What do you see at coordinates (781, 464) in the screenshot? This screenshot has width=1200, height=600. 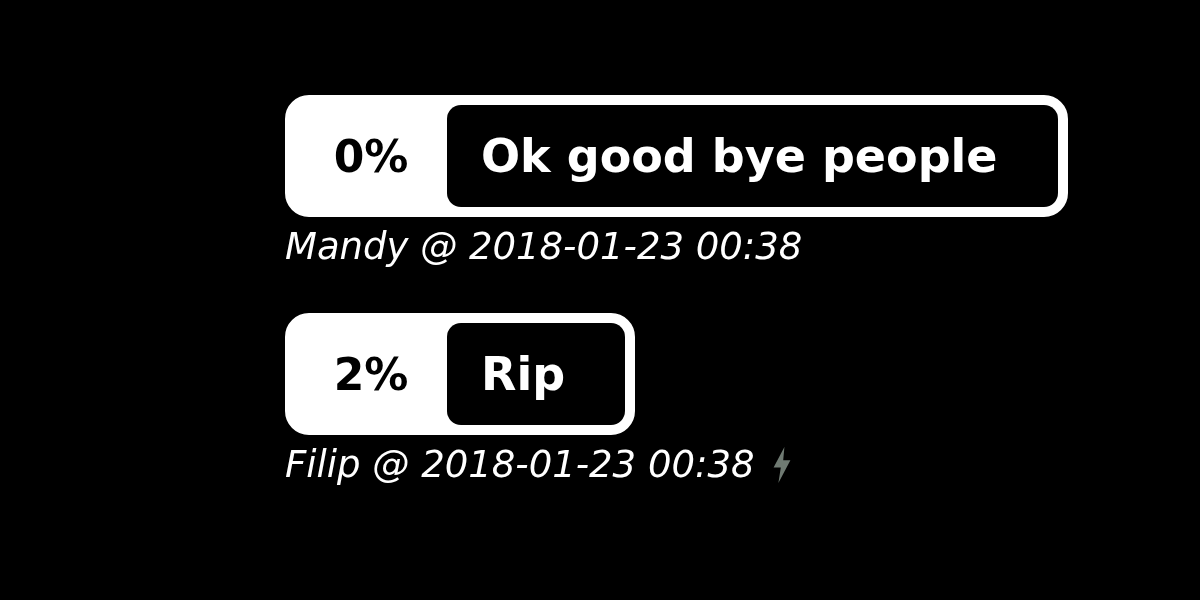 I see `lightning-icon` at bounding box center [781, 464].